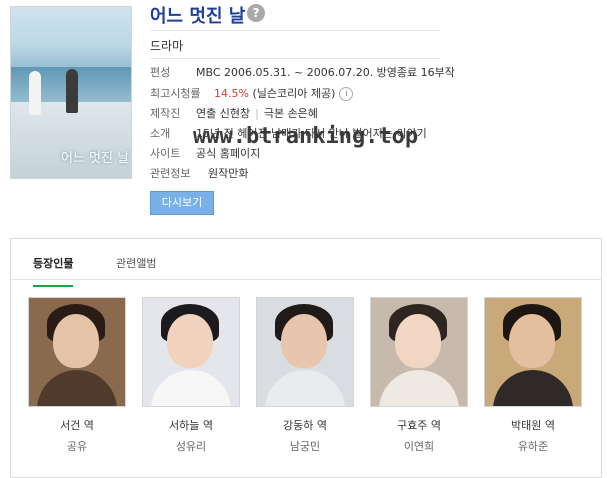 Image resolution: width=607 pixels, height=478 pixels. What do you see at coordinates (95, 158) in the screenshot?
I see `poster-title: 어느 멋진 날` at bounding box center [95, 158].